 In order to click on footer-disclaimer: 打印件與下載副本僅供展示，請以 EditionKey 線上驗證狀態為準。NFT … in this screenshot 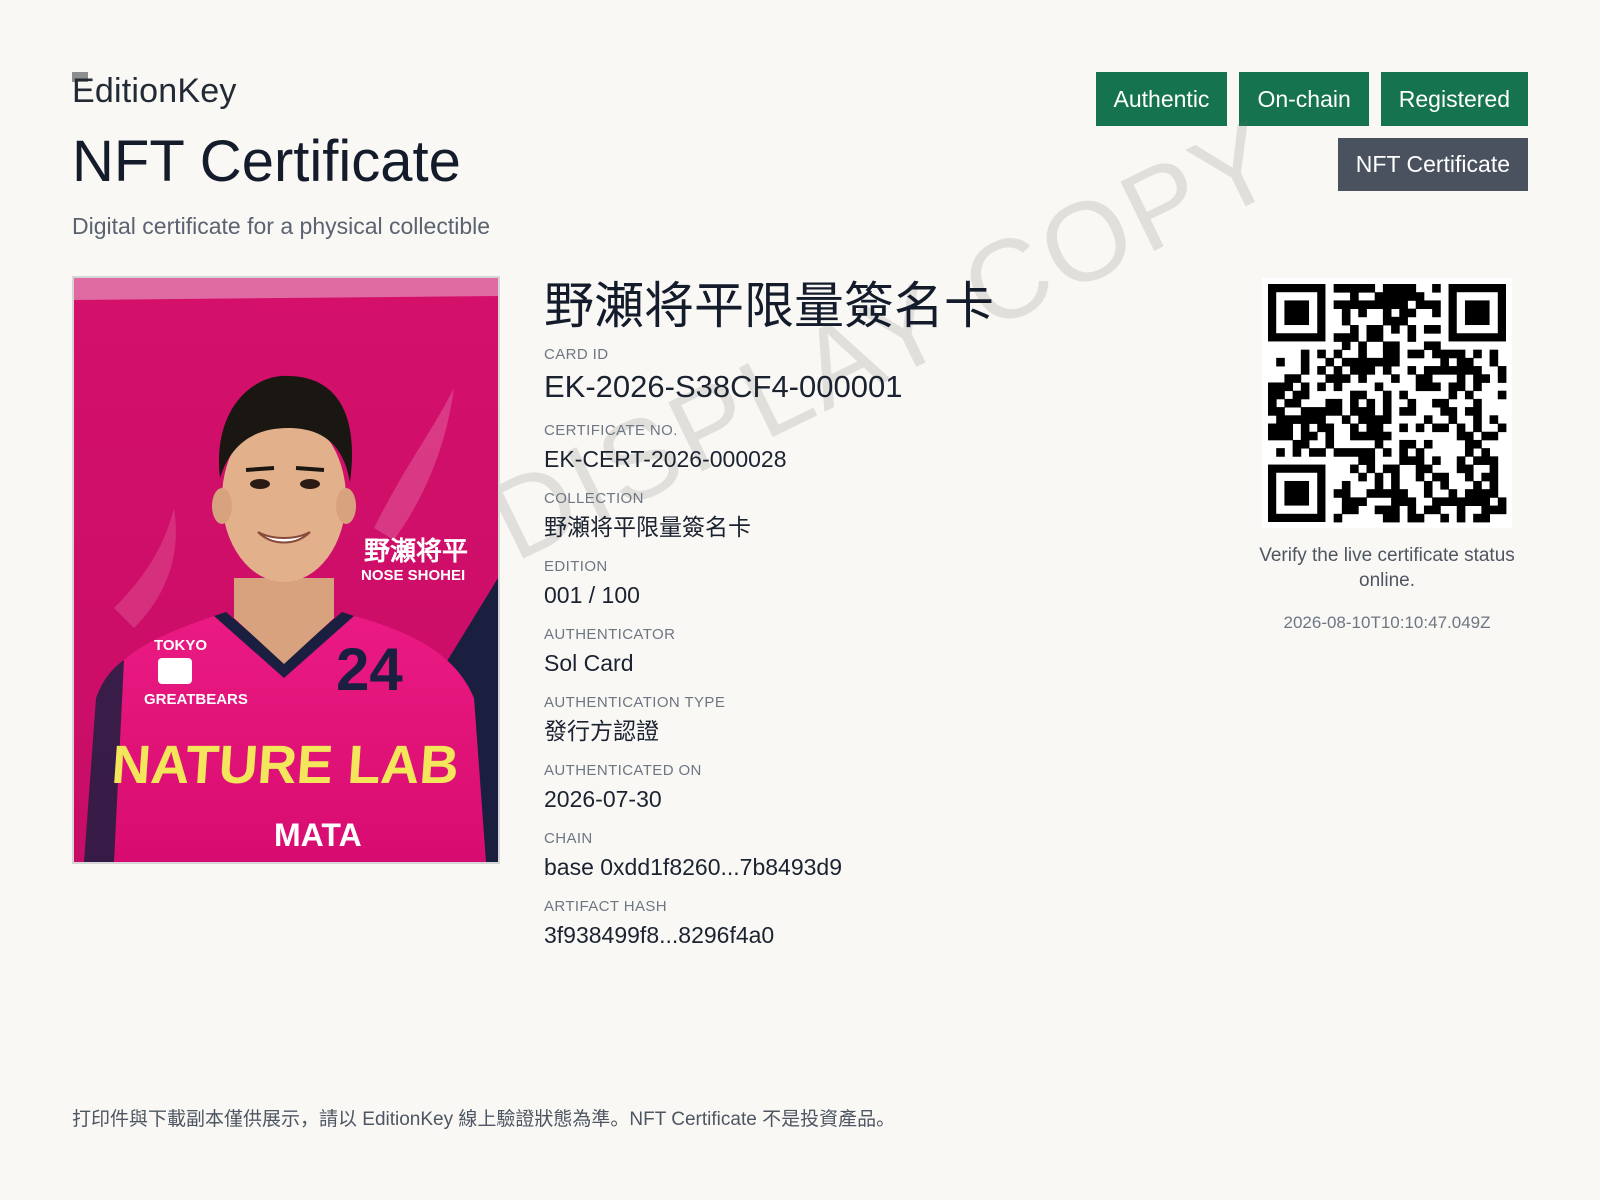, I will do `click(484, 1119)`.